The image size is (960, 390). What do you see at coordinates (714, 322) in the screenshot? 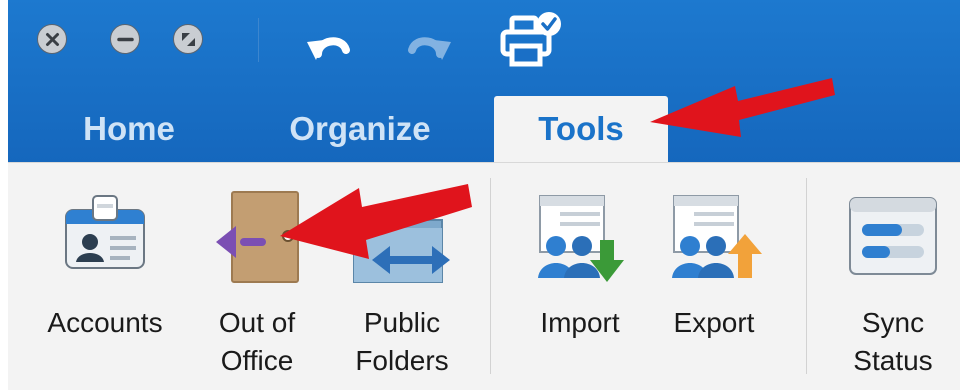
I see `export-label: Export` at bounding box center [714, 322].